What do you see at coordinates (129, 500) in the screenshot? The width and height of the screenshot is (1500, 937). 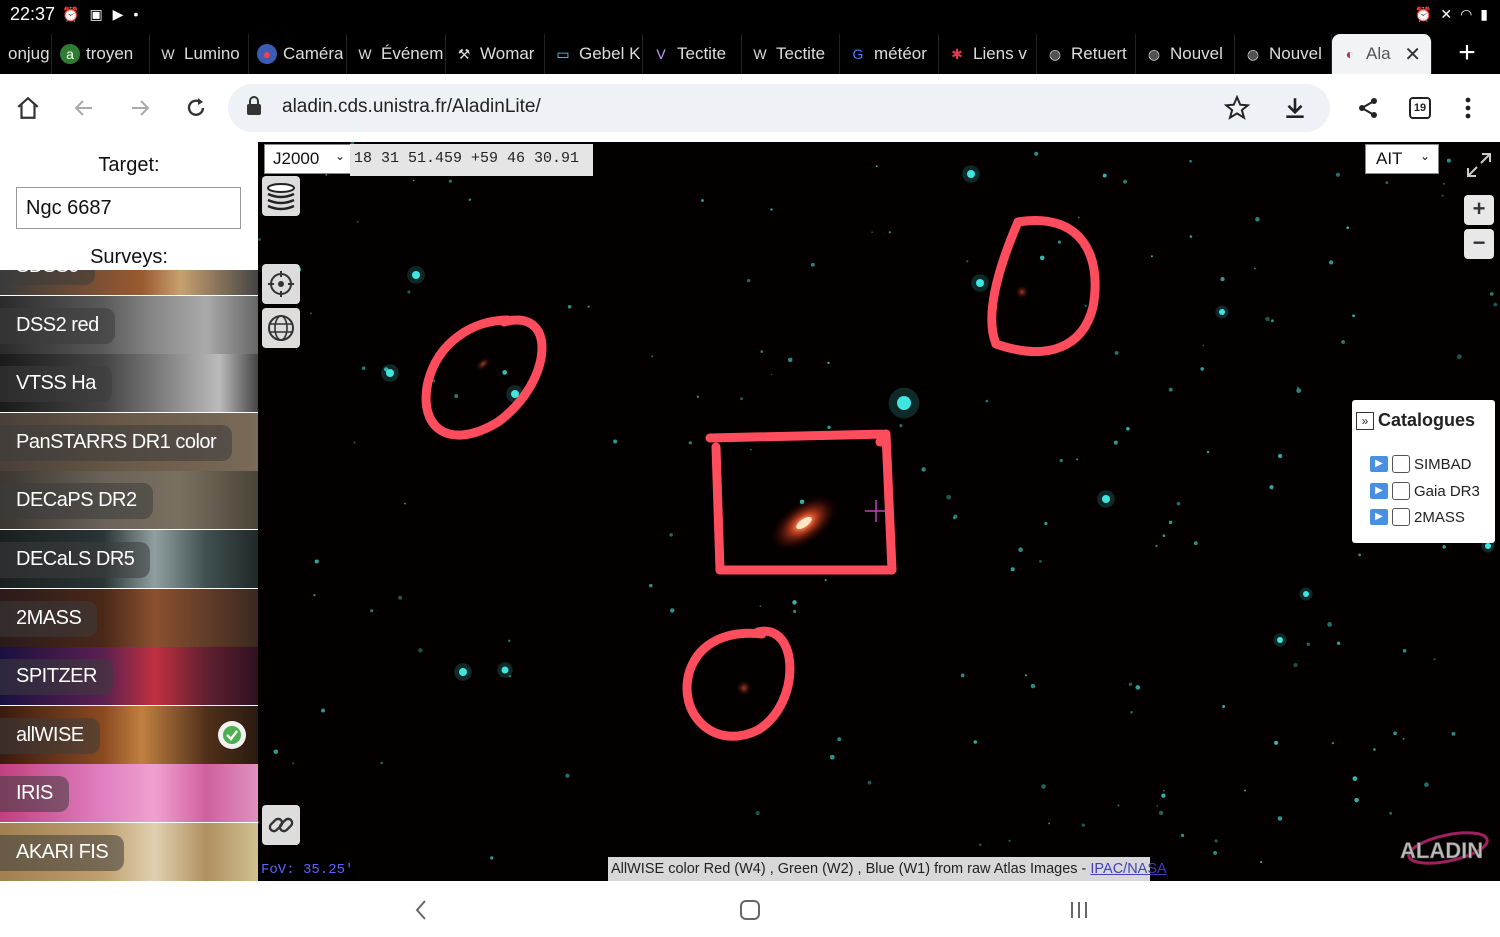 I see `survey-item: DECaPS DR2` at bounding box center [129, 500].